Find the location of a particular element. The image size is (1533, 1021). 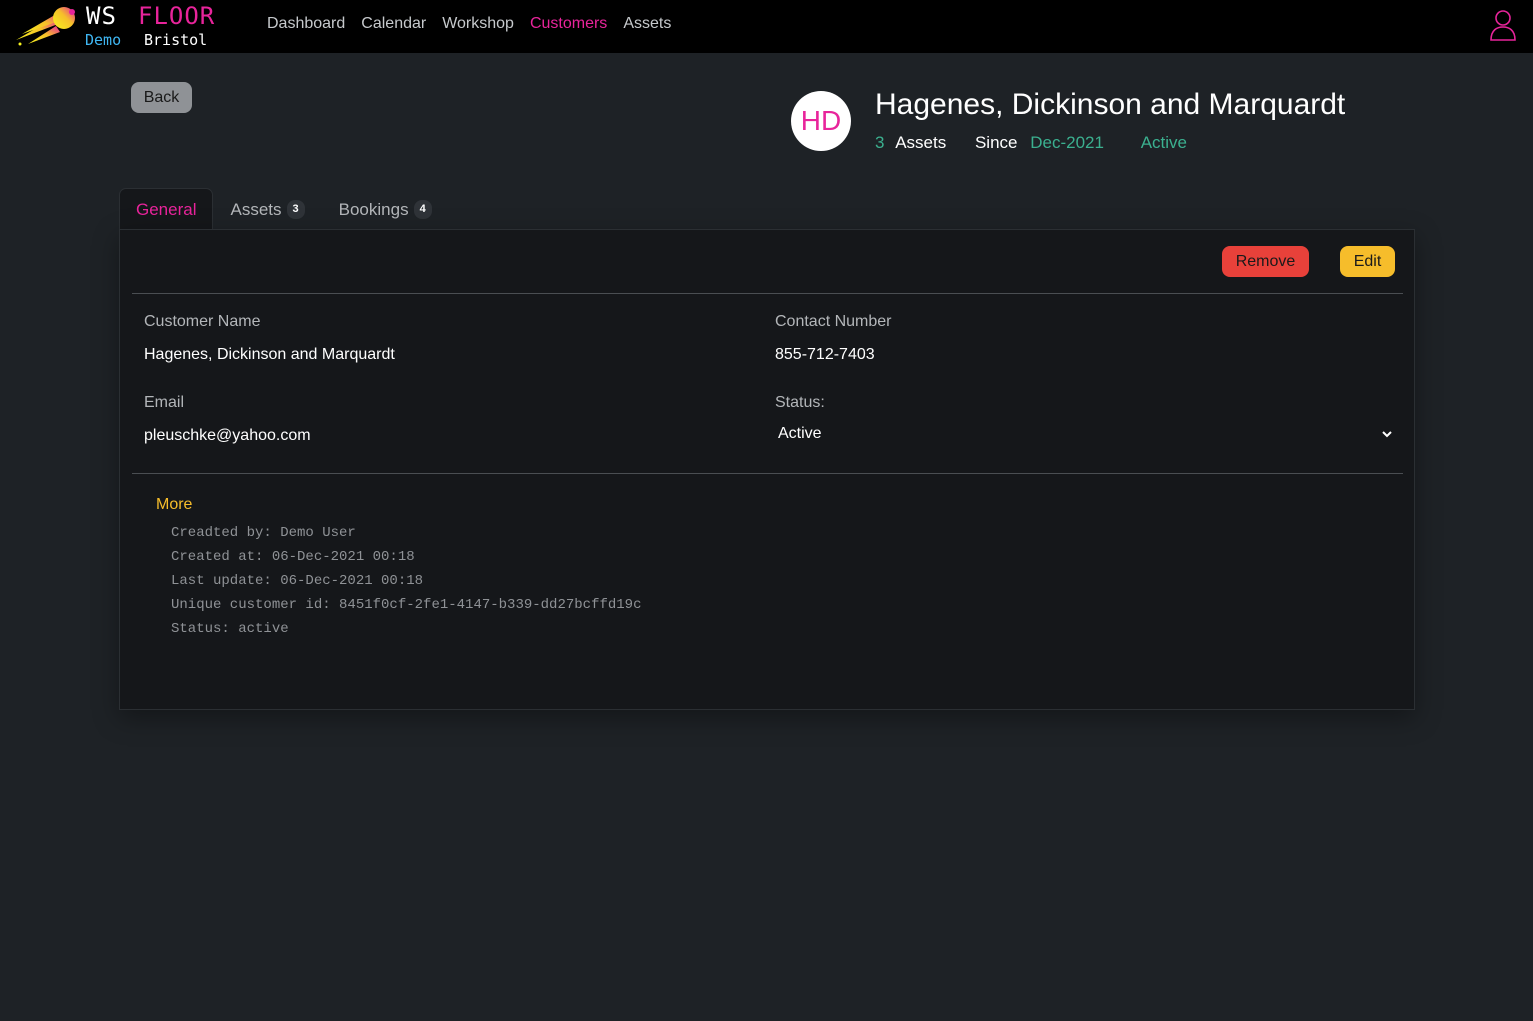

contact-number-label: Contact Number is located at coordinates (833, 321).